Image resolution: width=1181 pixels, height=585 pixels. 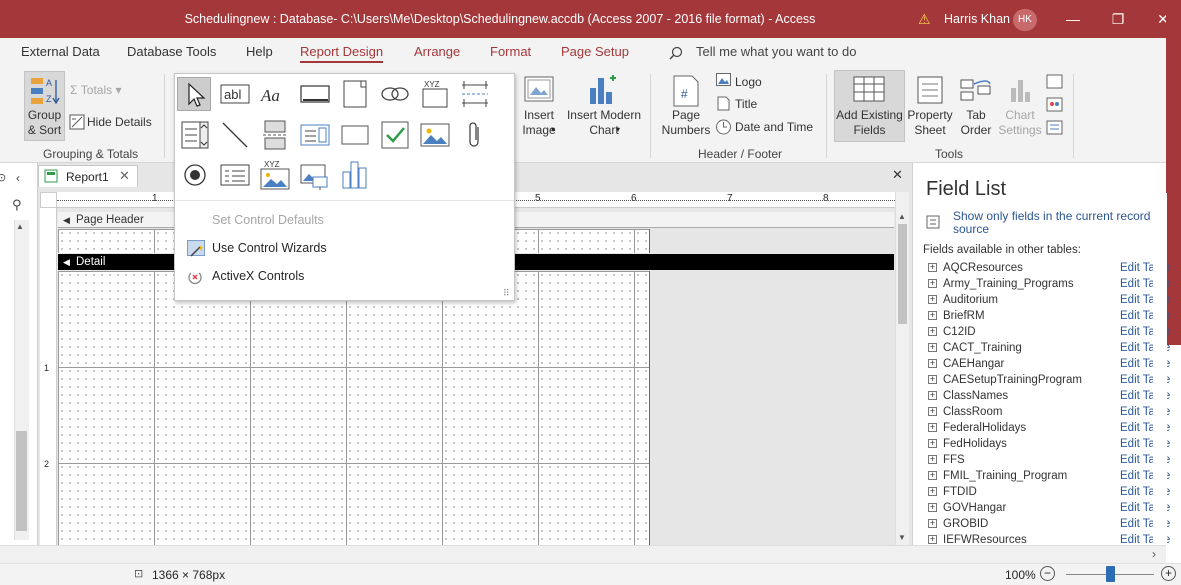 What do you see at coordinates (355, 175) in the screenshot?
I see `chart-control` at bounding box center [355, 175].